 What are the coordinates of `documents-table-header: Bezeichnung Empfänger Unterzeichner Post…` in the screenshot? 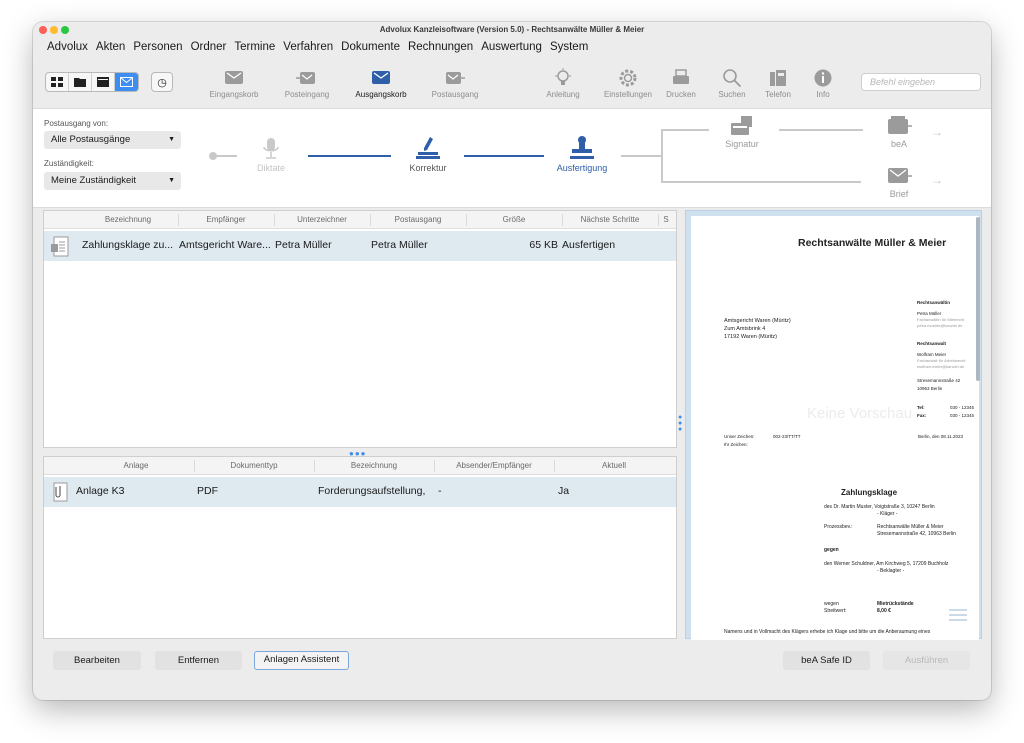 It's located at (360, 220).